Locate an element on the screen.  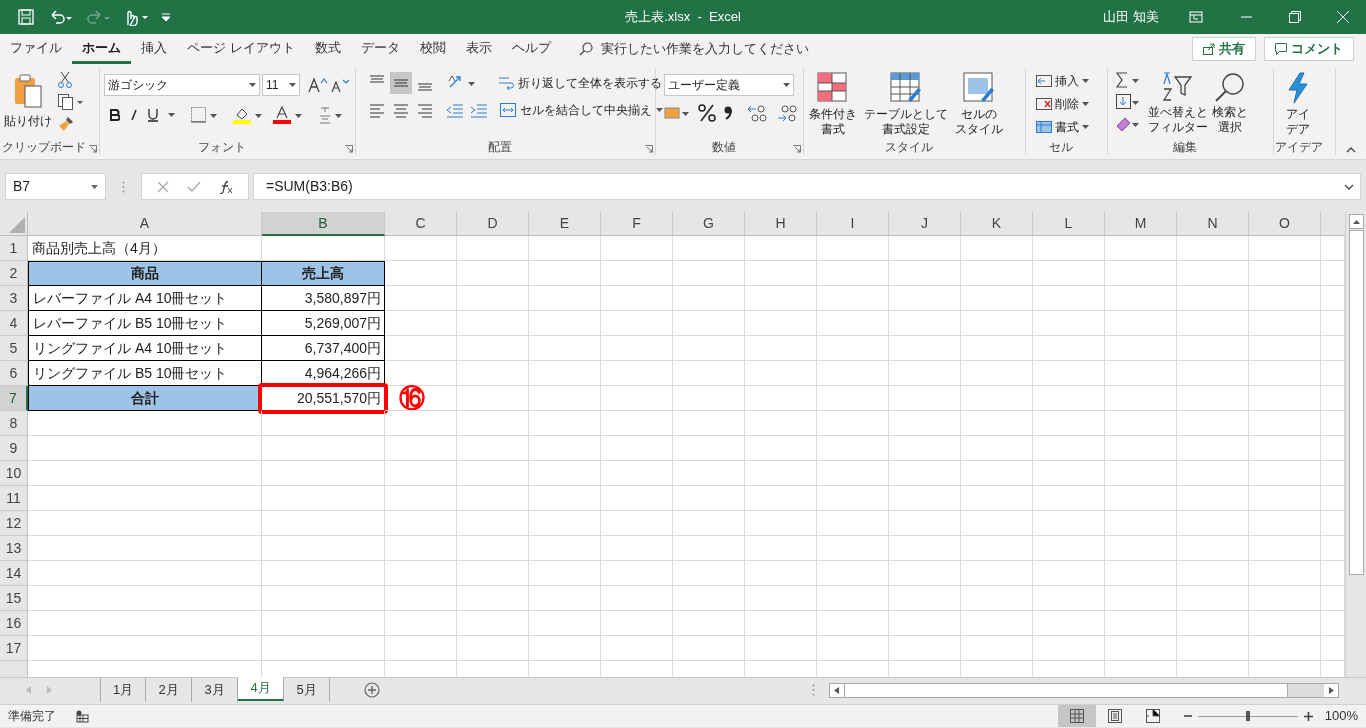
row-header: 12 is located at coordinates (14, 523).